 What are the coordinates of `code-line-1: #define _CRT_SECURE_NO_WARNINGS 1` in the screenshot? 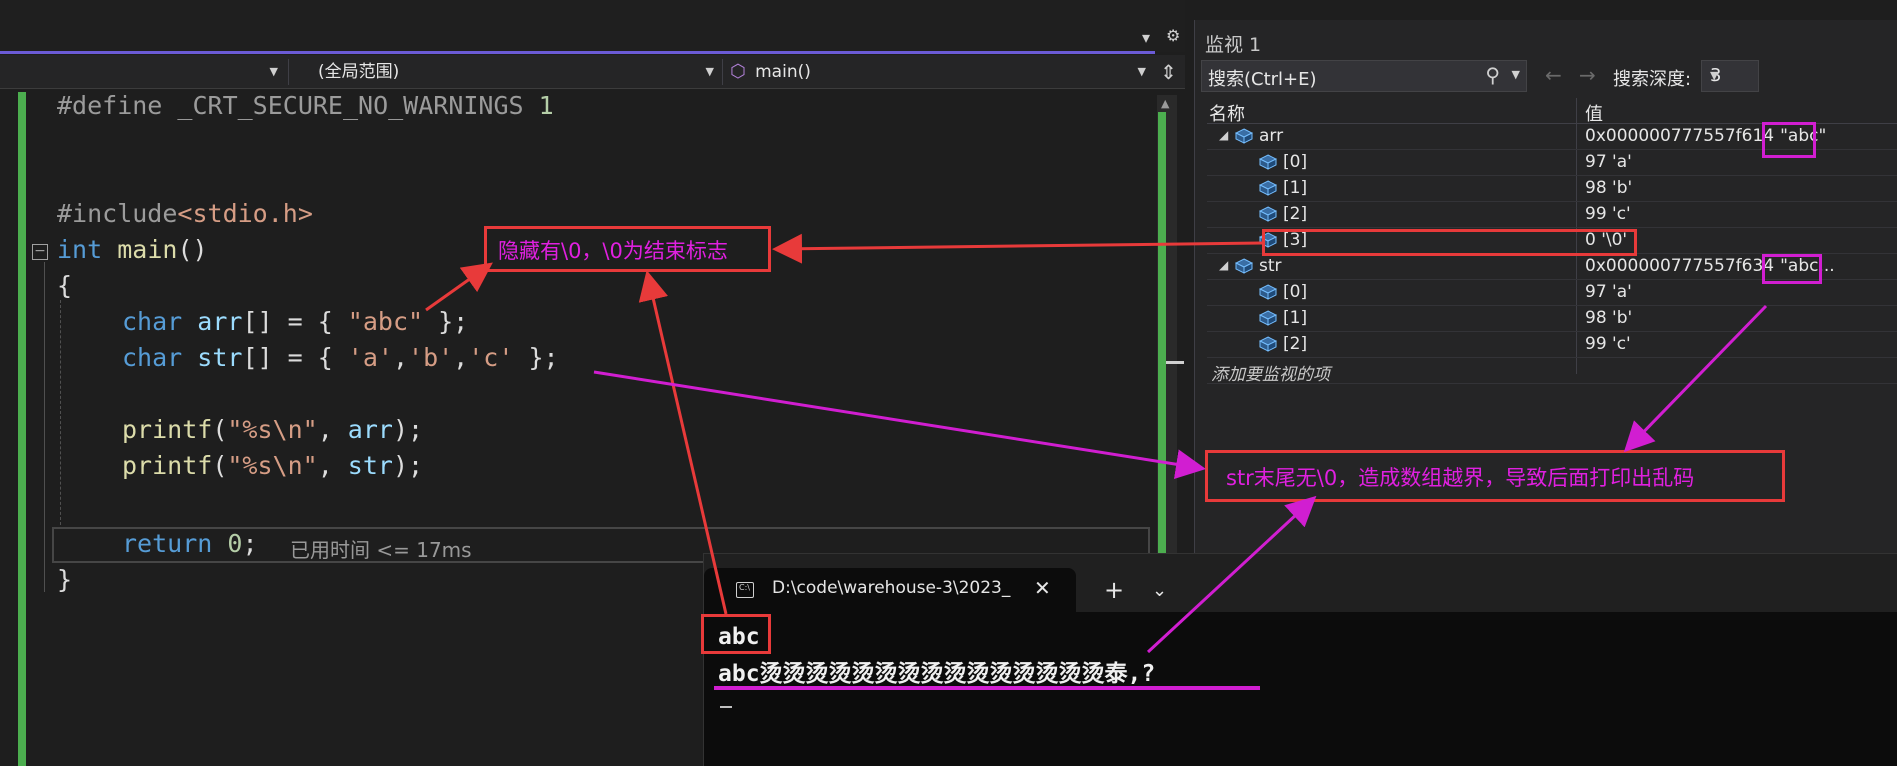 It's located at (305, 106).